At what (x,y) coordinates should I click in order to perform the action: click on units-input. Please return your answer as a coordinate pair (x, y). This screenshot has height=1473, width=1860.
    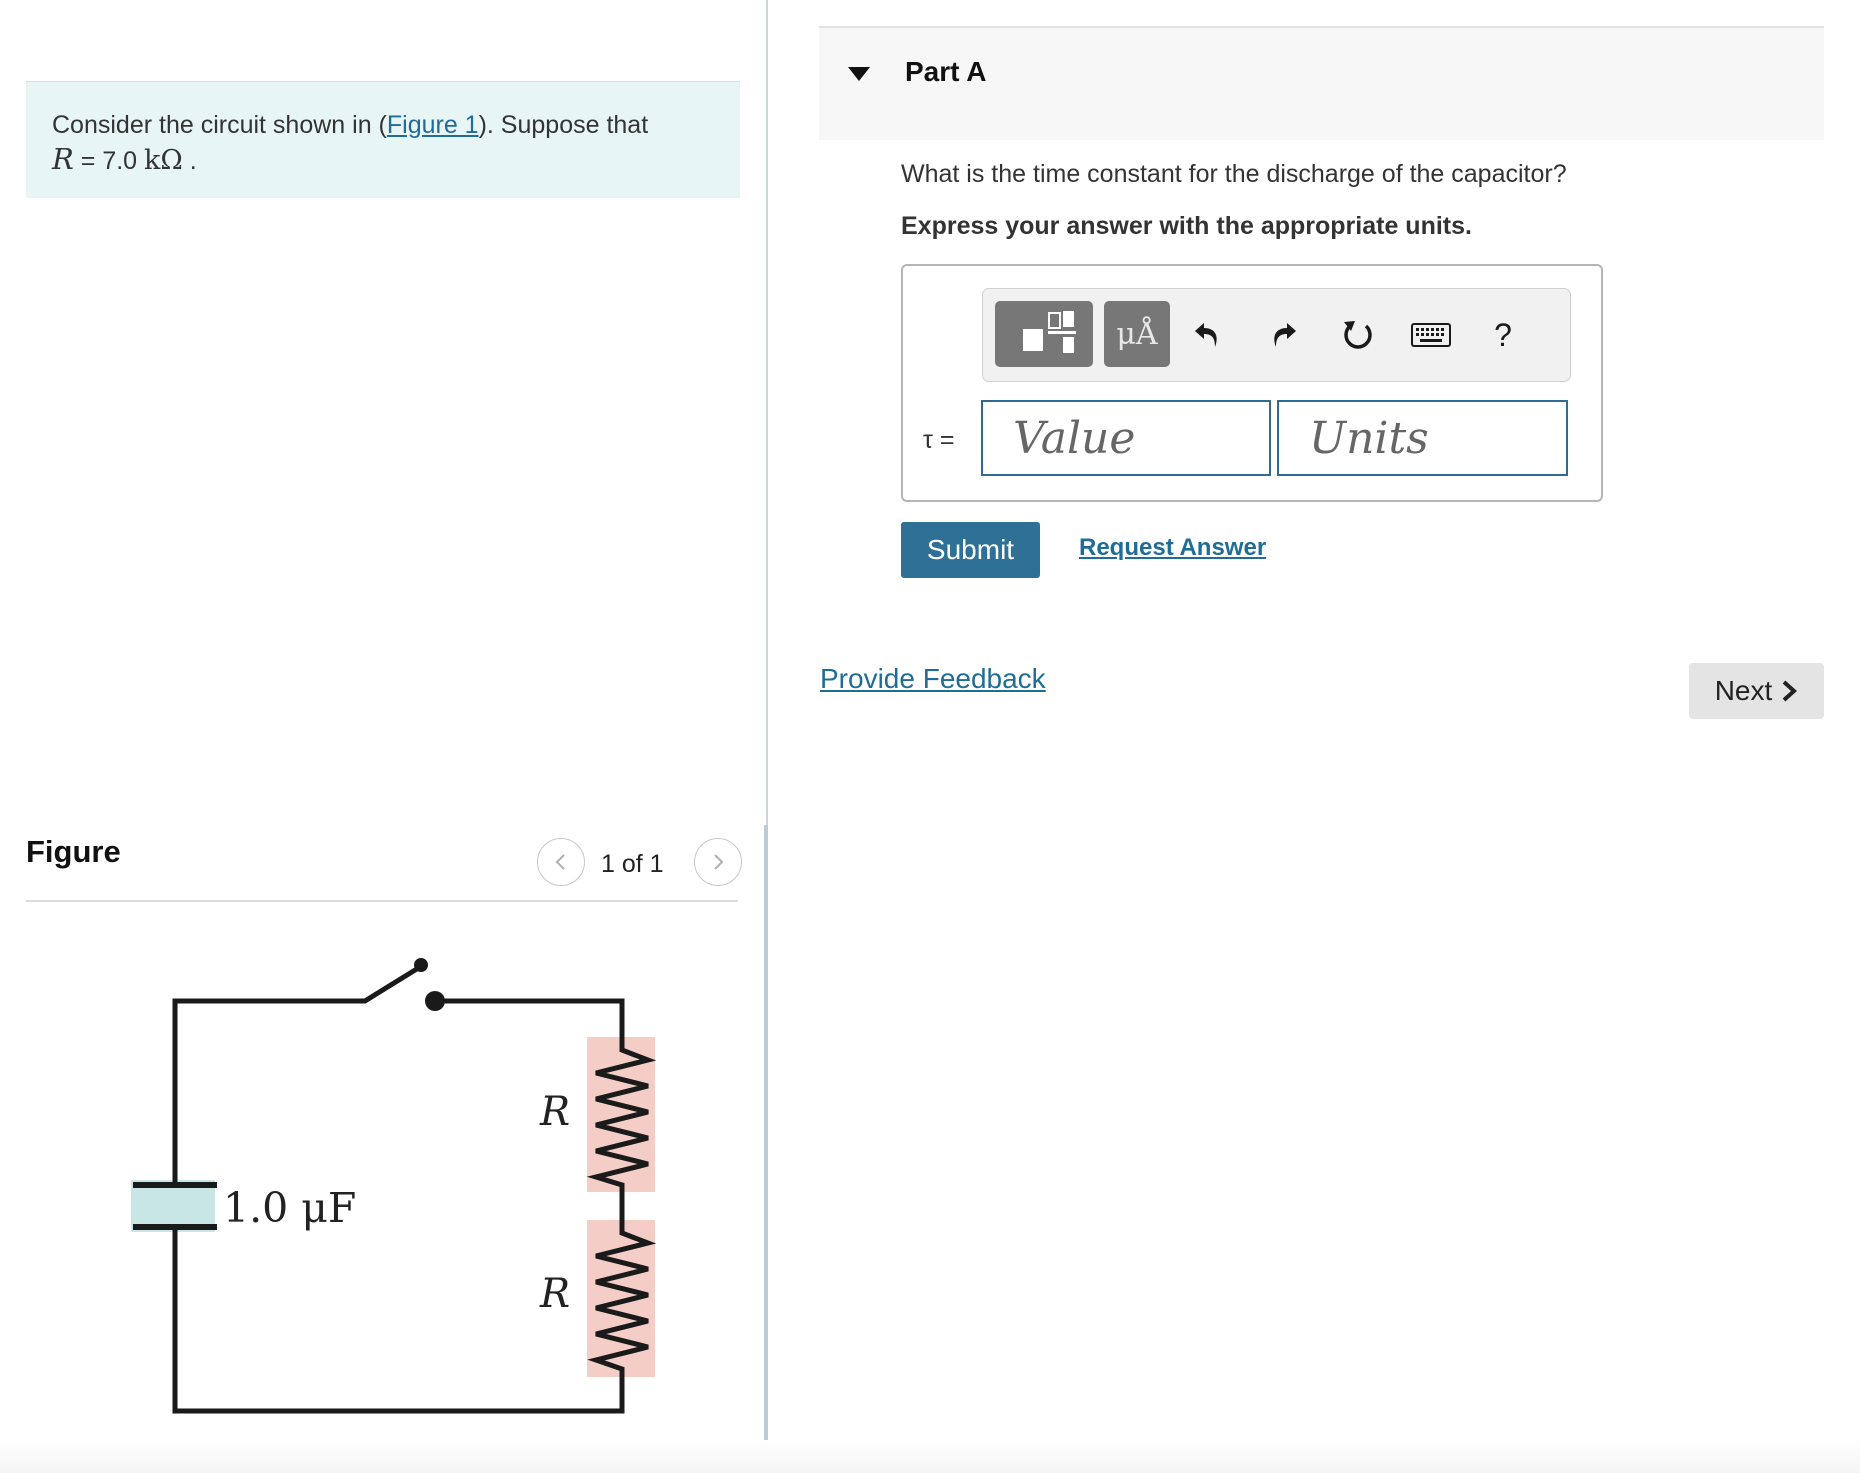
    Looking at the image, I should click on (1422, 438).